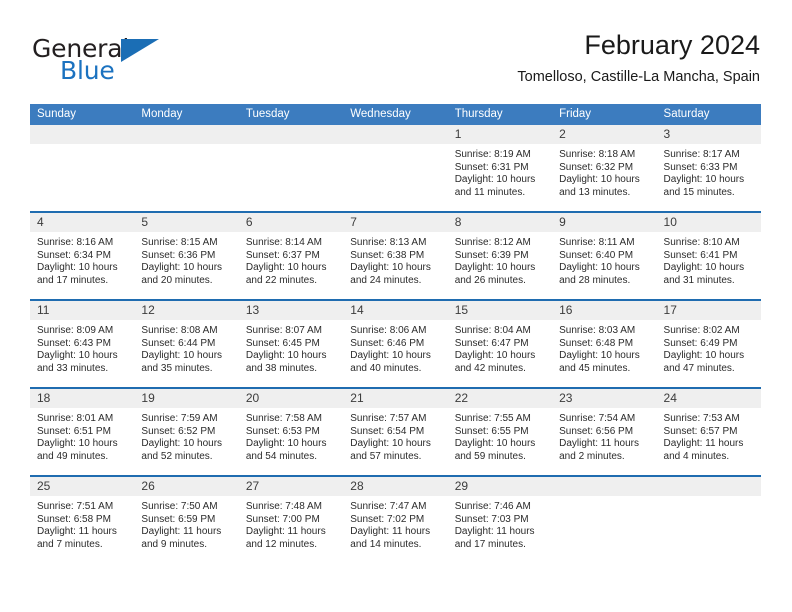  Describe the element at coordinates (283, 330) in the screenshot. I see `sunrise-text: Sunrise: 8:07 AM` at that location.